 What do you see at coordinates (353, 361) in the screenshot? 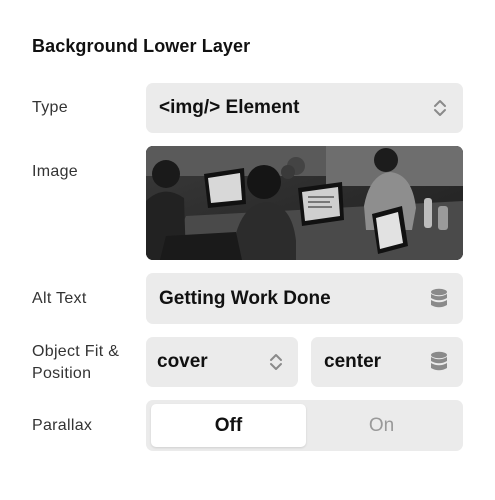
I see `object-position-value: center` at bounding box center [353, 361].